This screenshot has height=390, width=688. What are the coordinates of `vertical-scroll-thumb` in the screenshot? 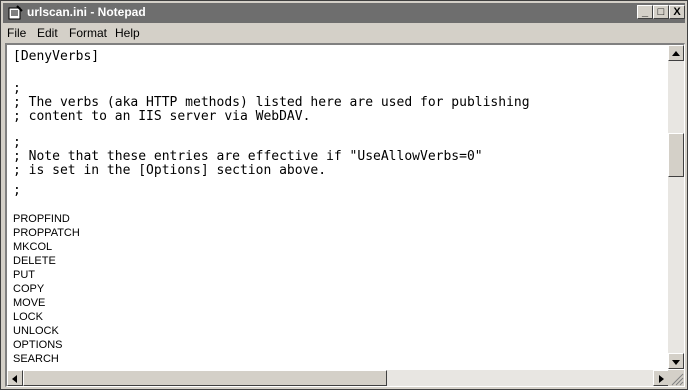 It's located at (676, 155).